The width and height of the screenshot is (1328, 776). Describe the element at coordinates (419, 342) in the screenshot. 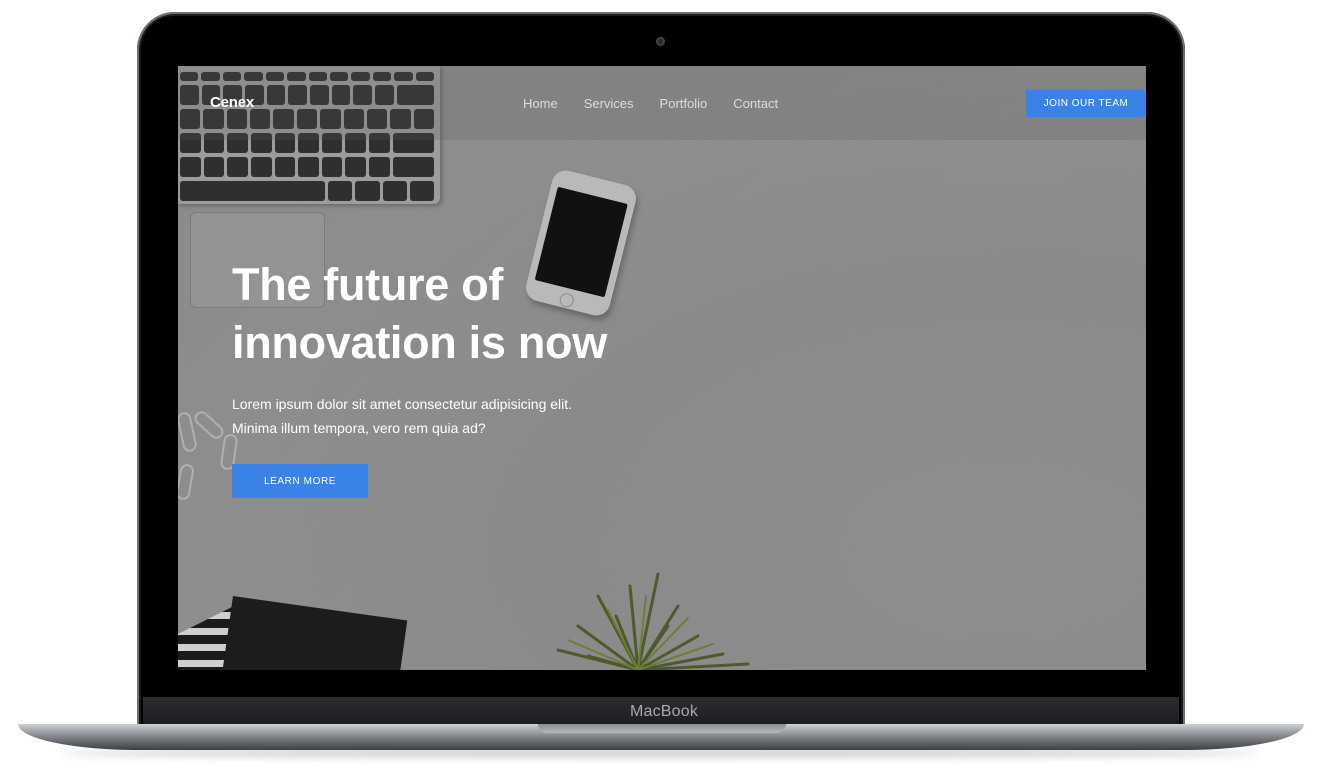

I see `hero-title-line: innovation is now` at that location.